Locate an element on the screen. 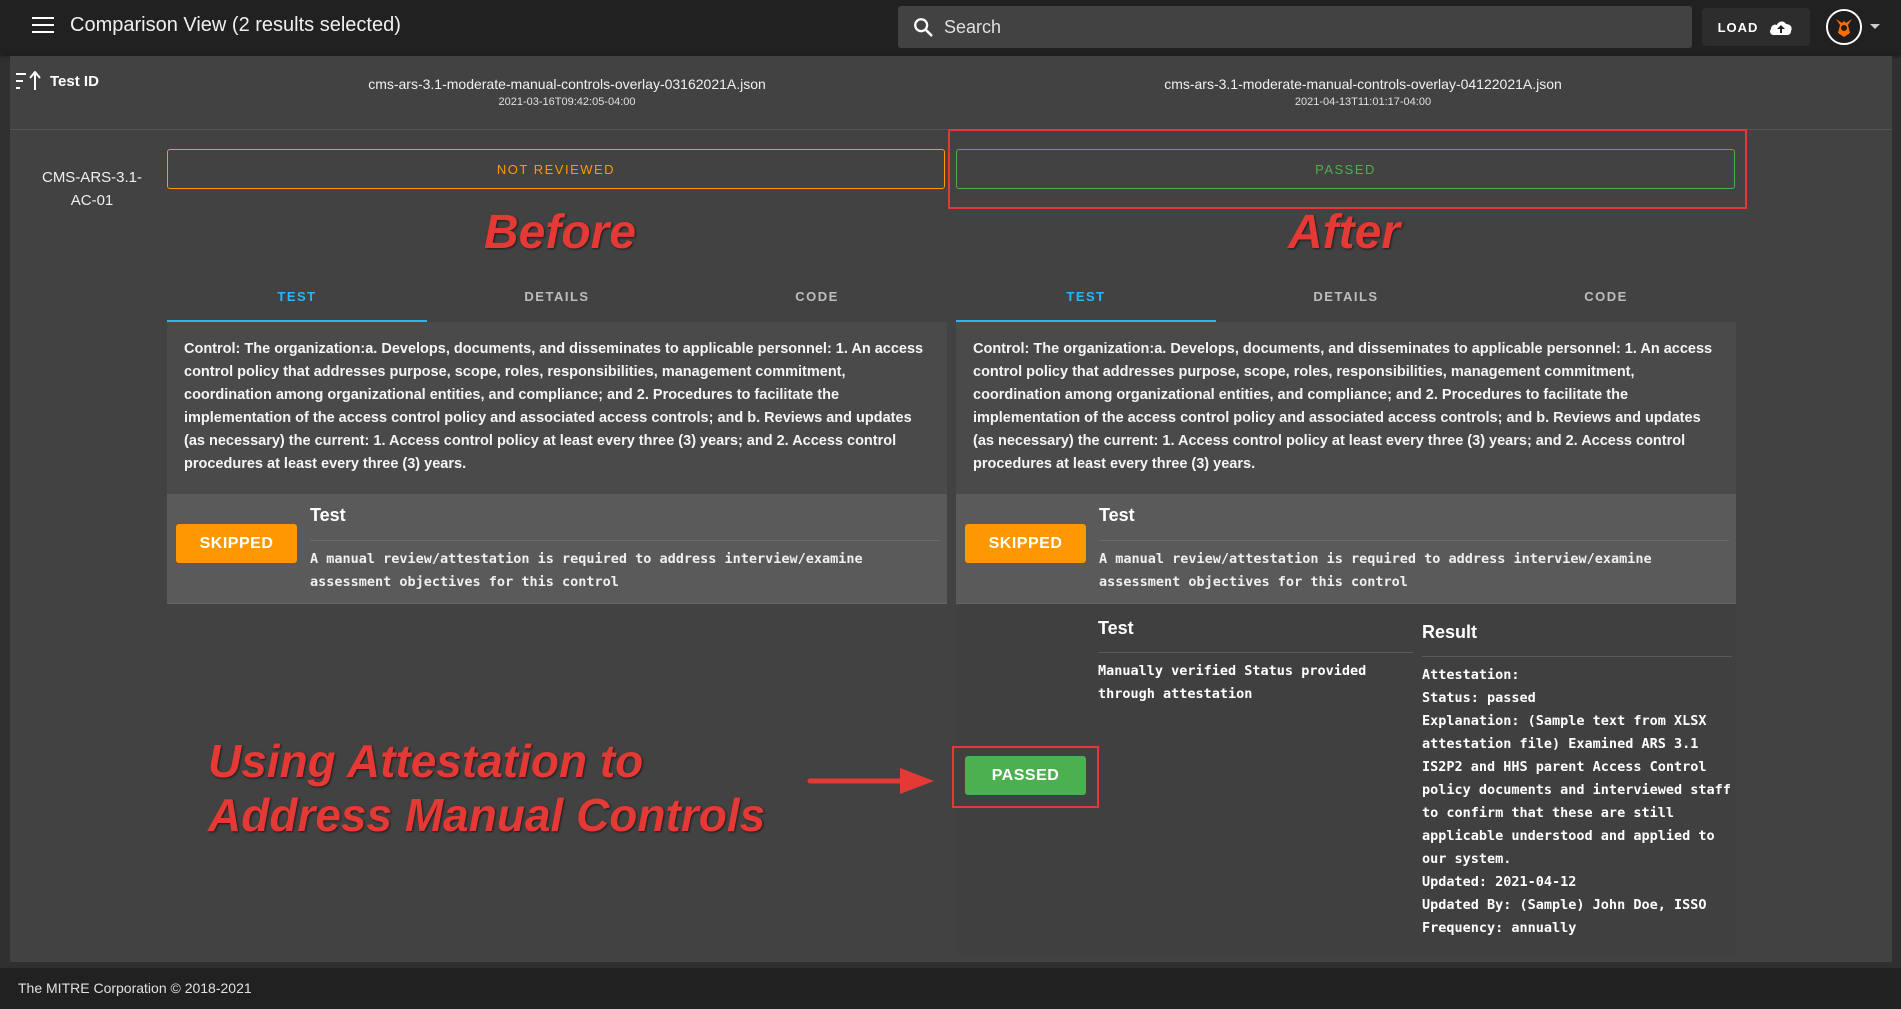 The height and width of the screenshot is (1009, 1901). highlight-box-status is located at coordinates (1347, 169).